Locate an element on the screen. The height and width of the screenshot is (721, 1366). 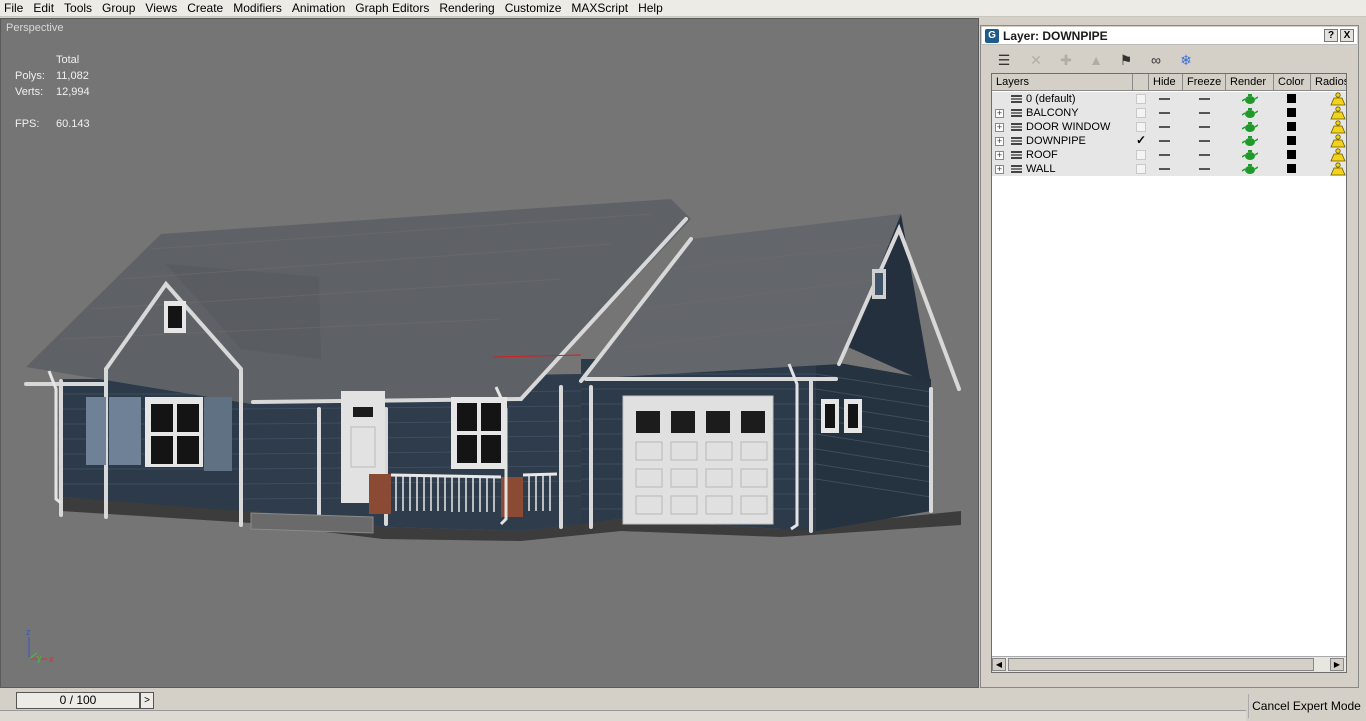
layer-row: + DOWNPIPE ✓ is located at coordinates (1169, 141).